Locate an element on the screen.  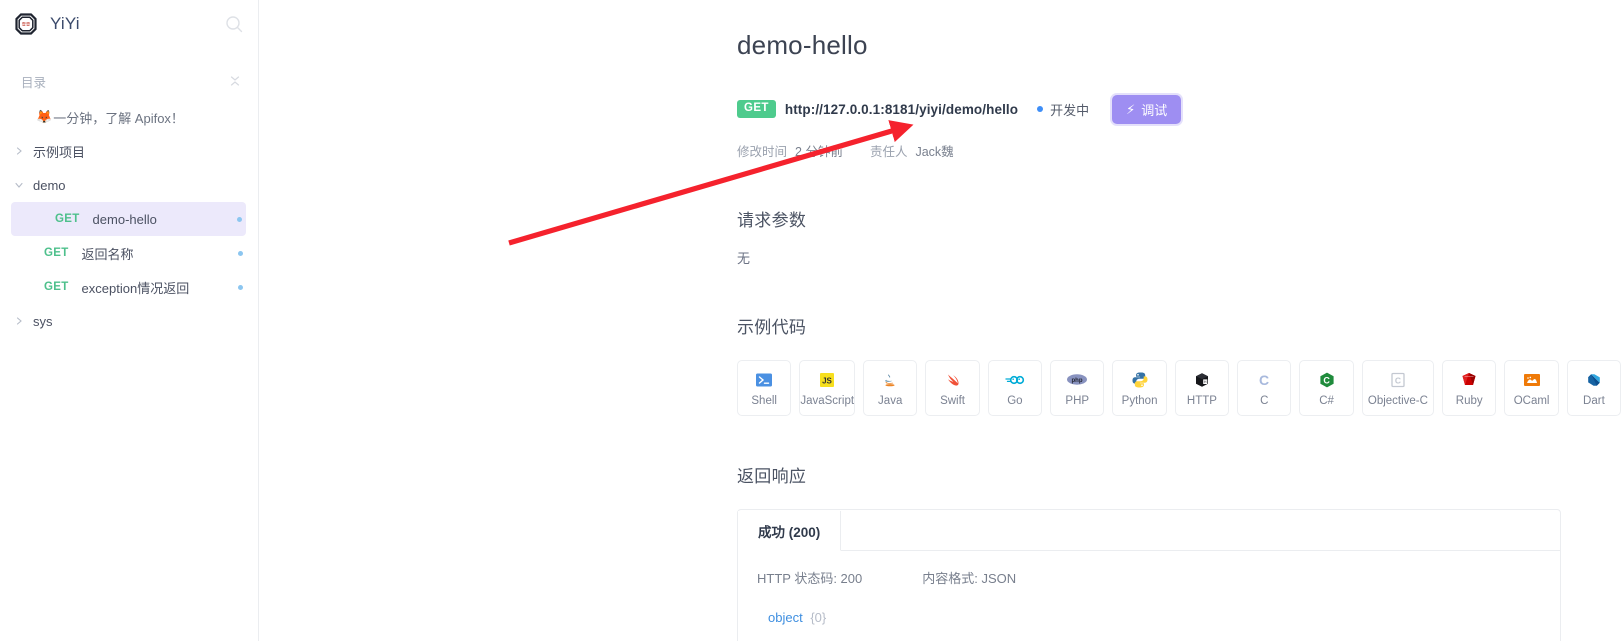
shell-icon is located at coordinates (764, 380).